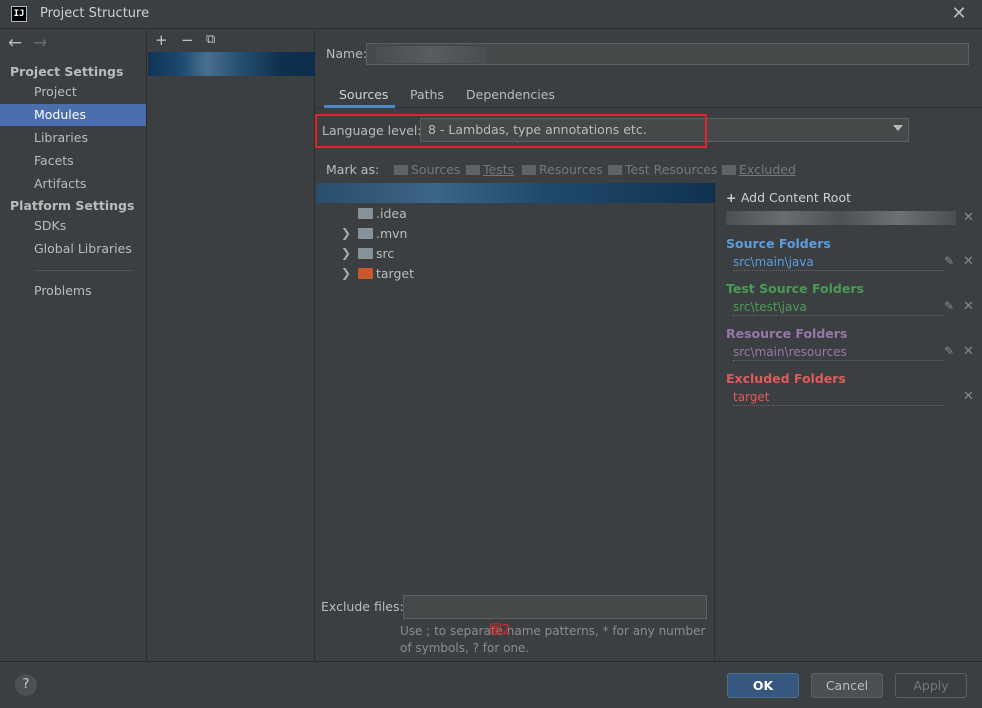 The width and height of the screenshot is (982, 708). I want to click on tree-item-target: target, so click(395, 273).